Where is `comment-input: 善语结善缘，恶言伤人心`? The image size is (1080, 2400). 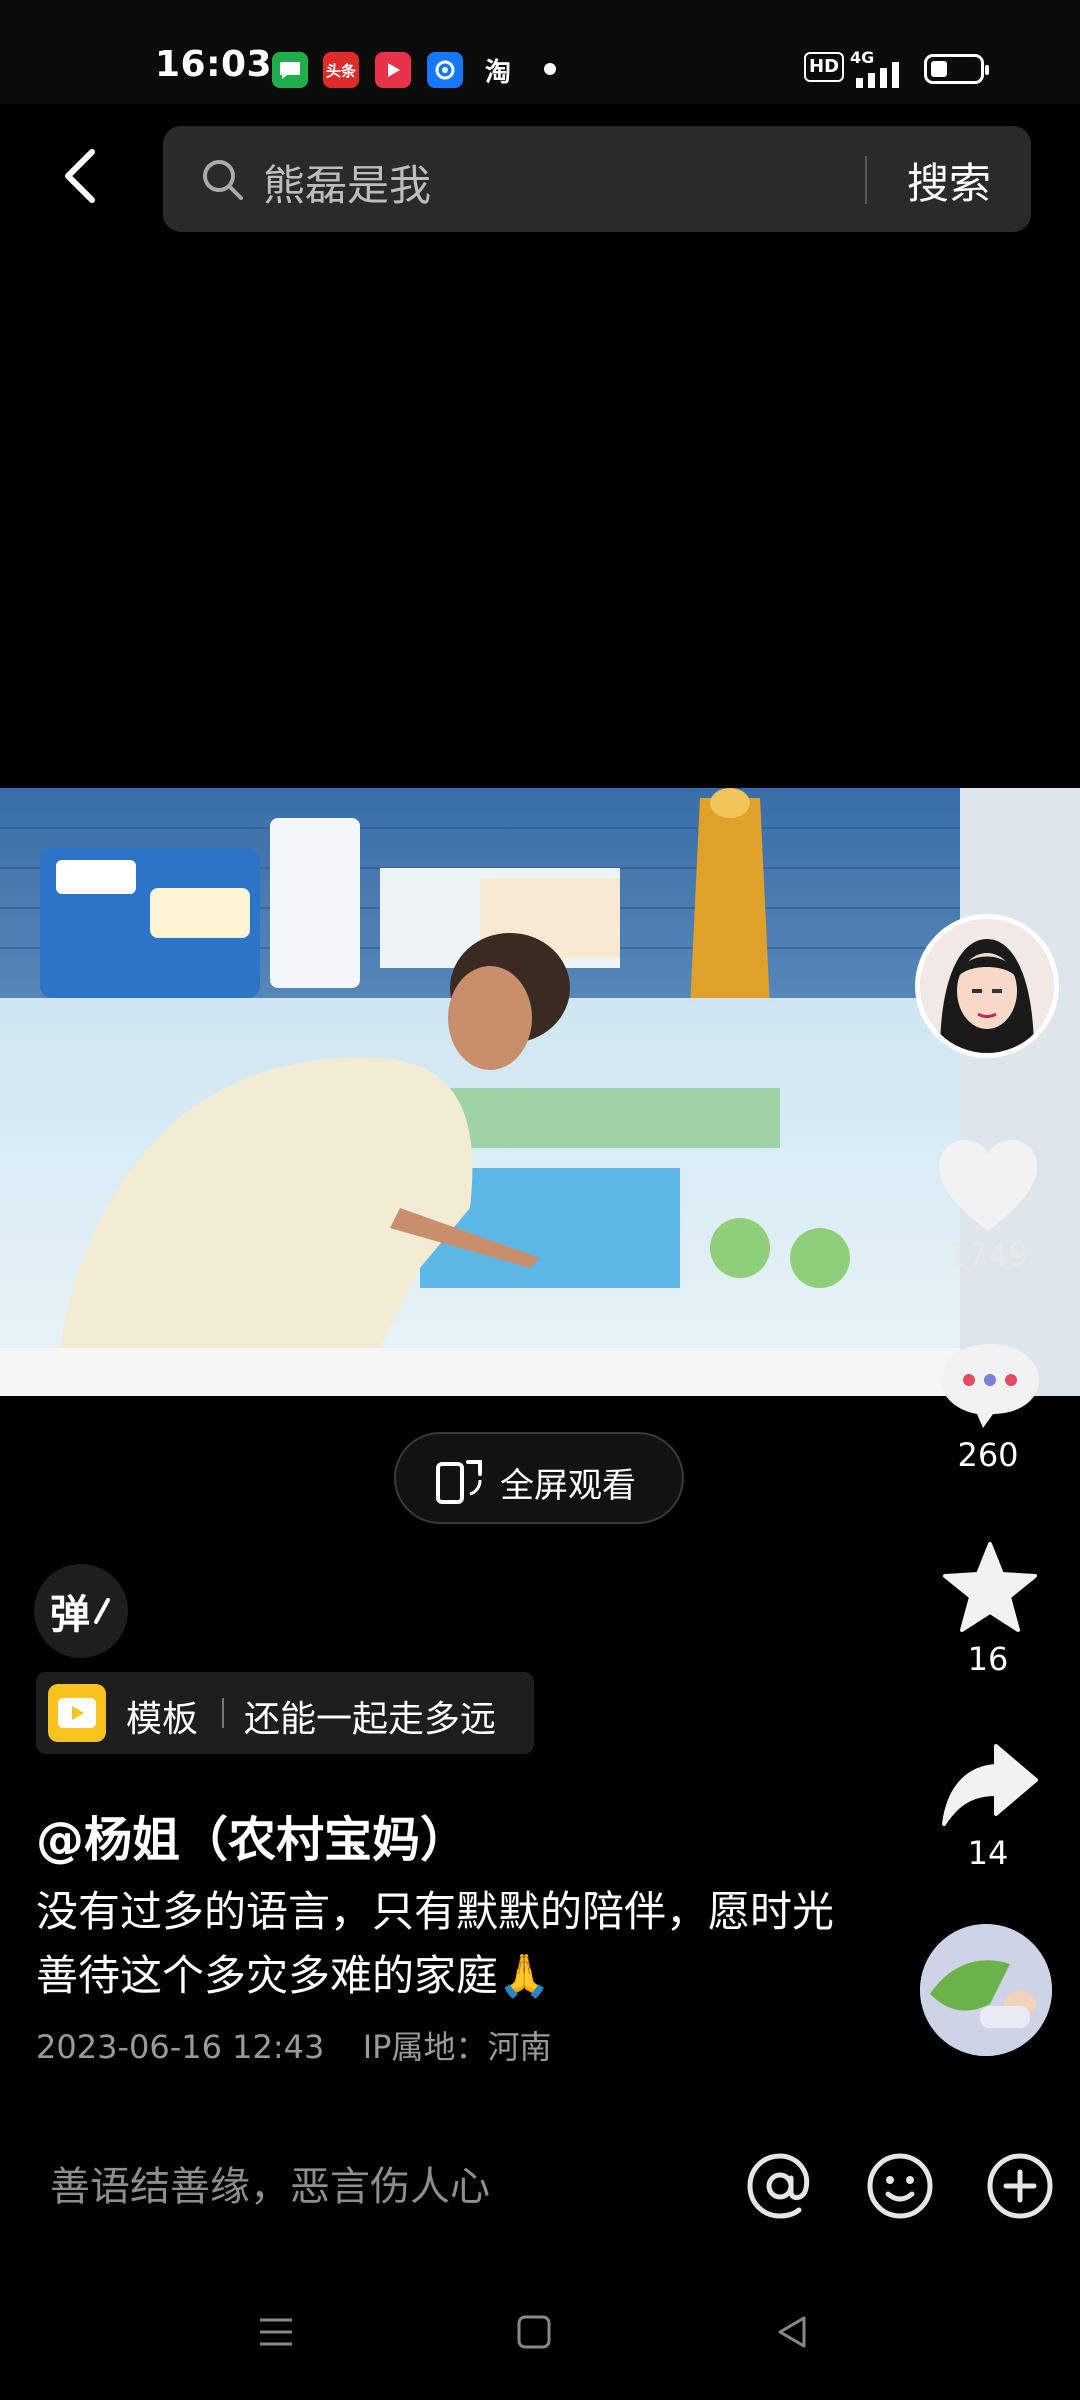 comment-input: 善语结善缘，恶言伤人心 is located at coordinates (270, 2183).